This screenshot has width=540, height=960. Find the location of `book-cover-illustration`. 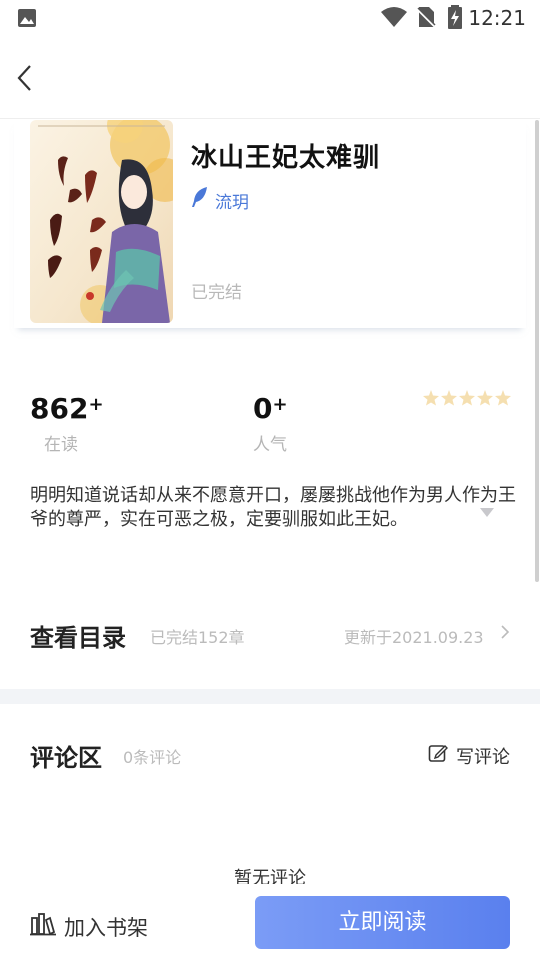

book-cover-illustration is located at coordinates (101, 221).